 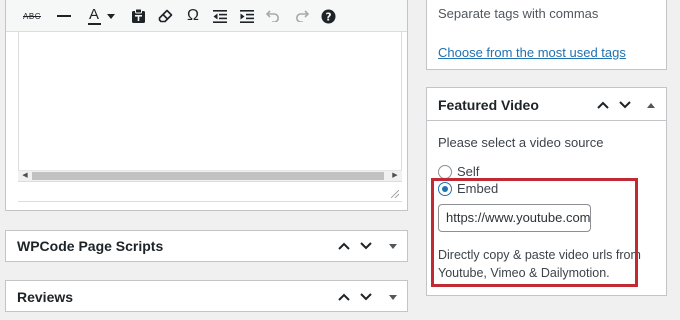 I want to click on editor-toolbar: ABC A Ω ?, so click(x=206, y=16).